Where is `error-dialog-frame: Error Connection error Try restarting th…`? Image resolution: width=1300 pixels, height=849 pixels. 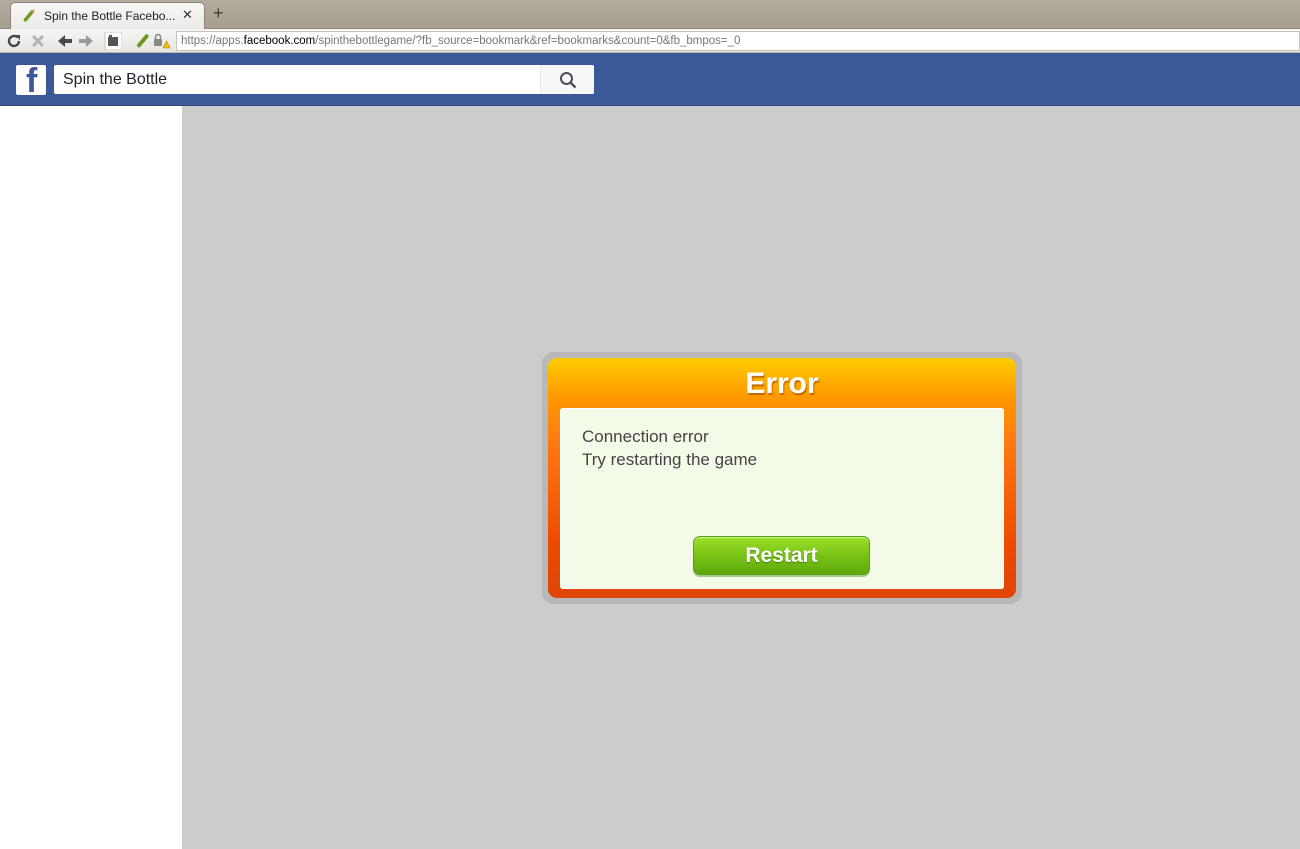
error-dialog-frame: Error Connection error Try restarting th… is located at coordinates (782, 478).